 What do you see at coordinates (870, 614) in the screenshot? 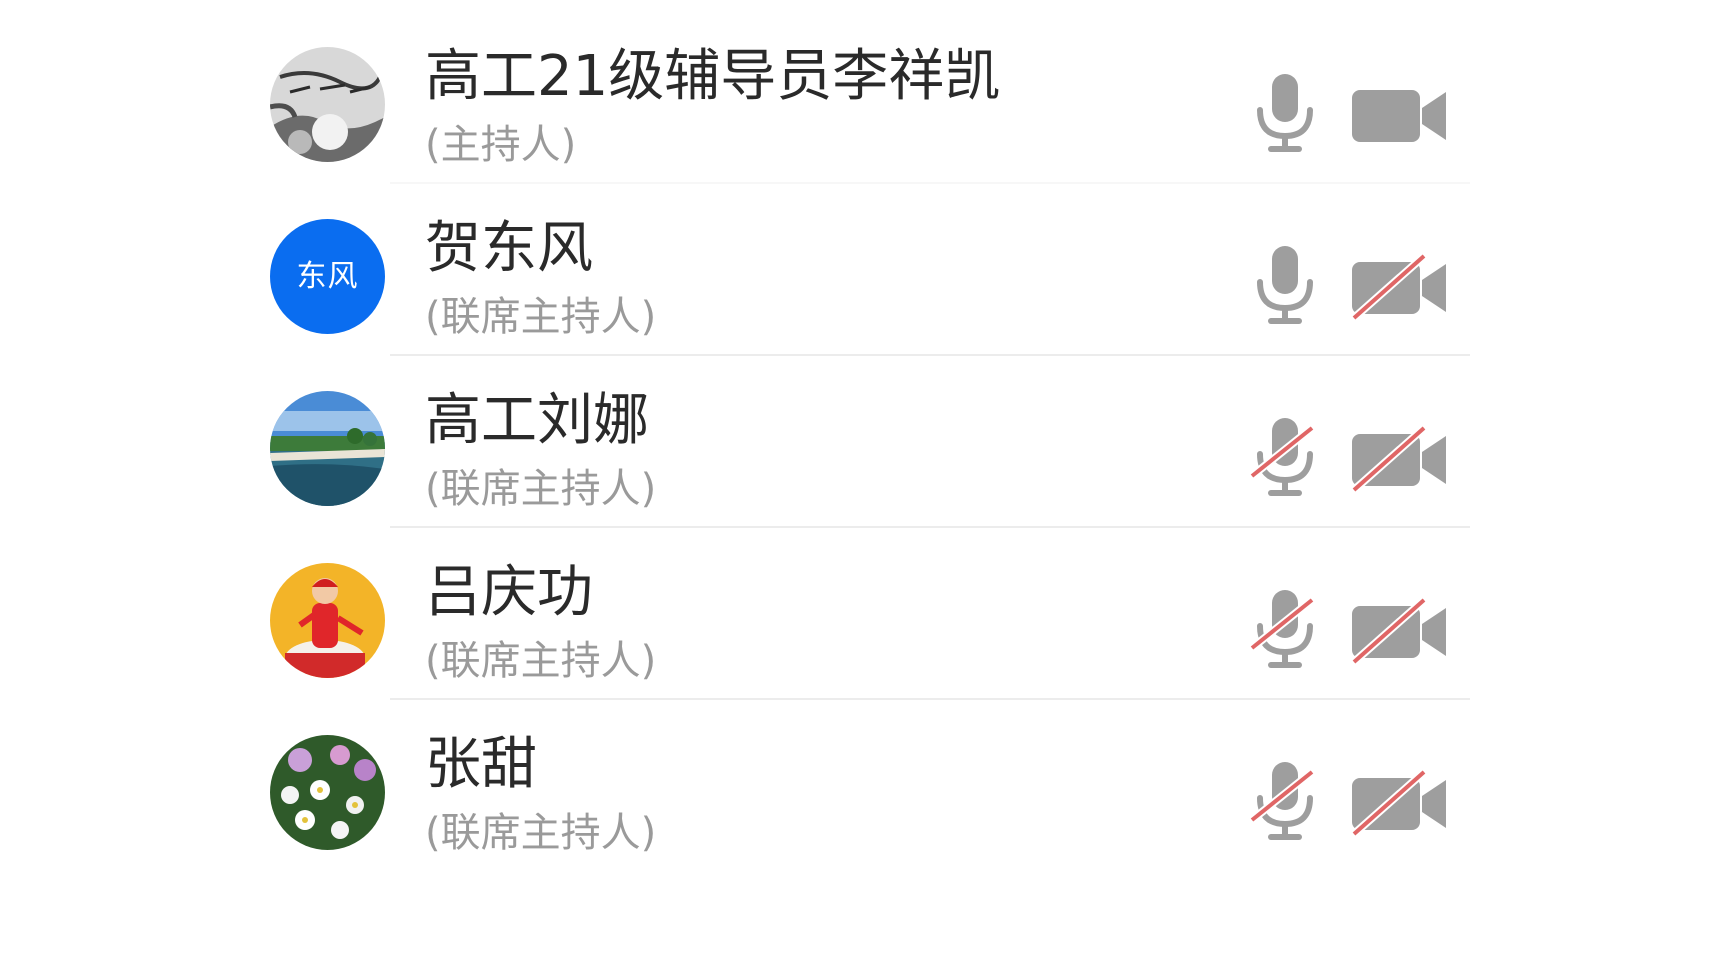
I see `participant-row: 吕庆功 (联席主持人)` at bounding box center [870, 614].